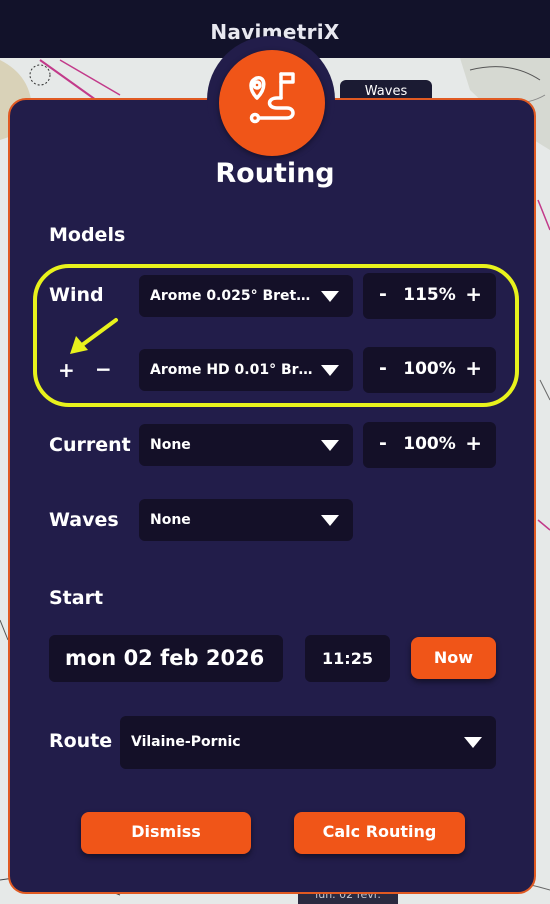 This screenshot has width=550, height=904. What do you see at coordinates (81, 741) in the screenshot?
I see `route-label: Route` at bounding box center [81, 741].